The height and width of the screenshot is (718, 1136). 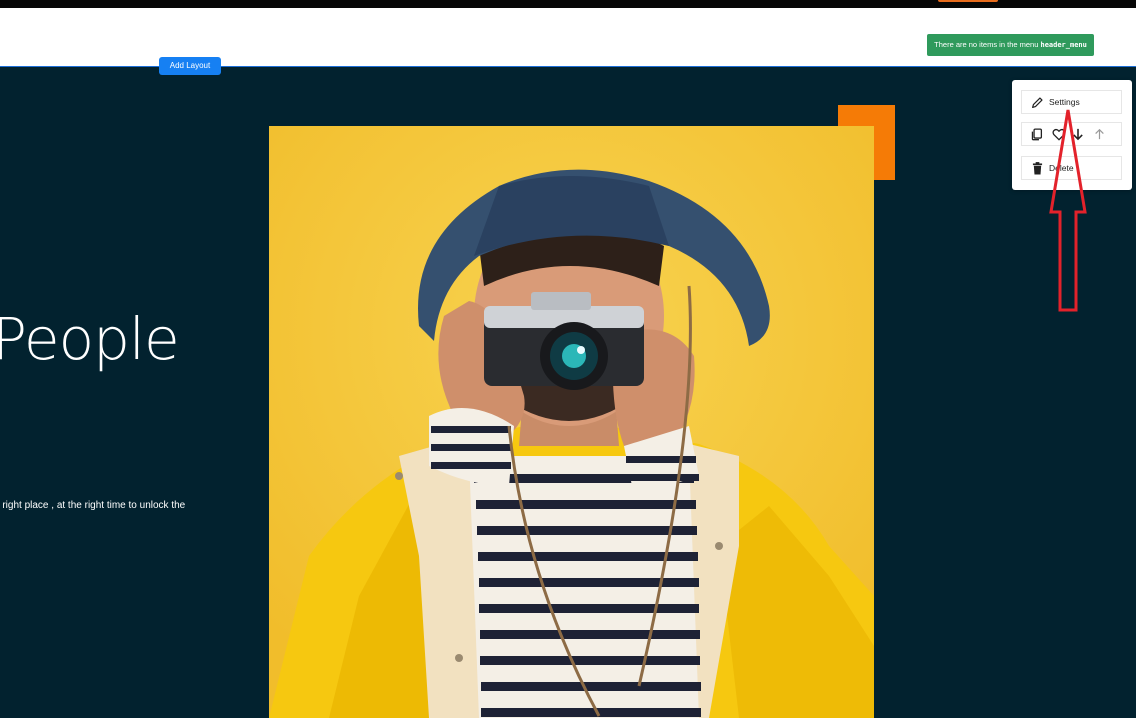 What do you see at coordinates (1064, 102) in the screenshot?
I see `settings-label: Settings` at bounding box center [1064, 102].